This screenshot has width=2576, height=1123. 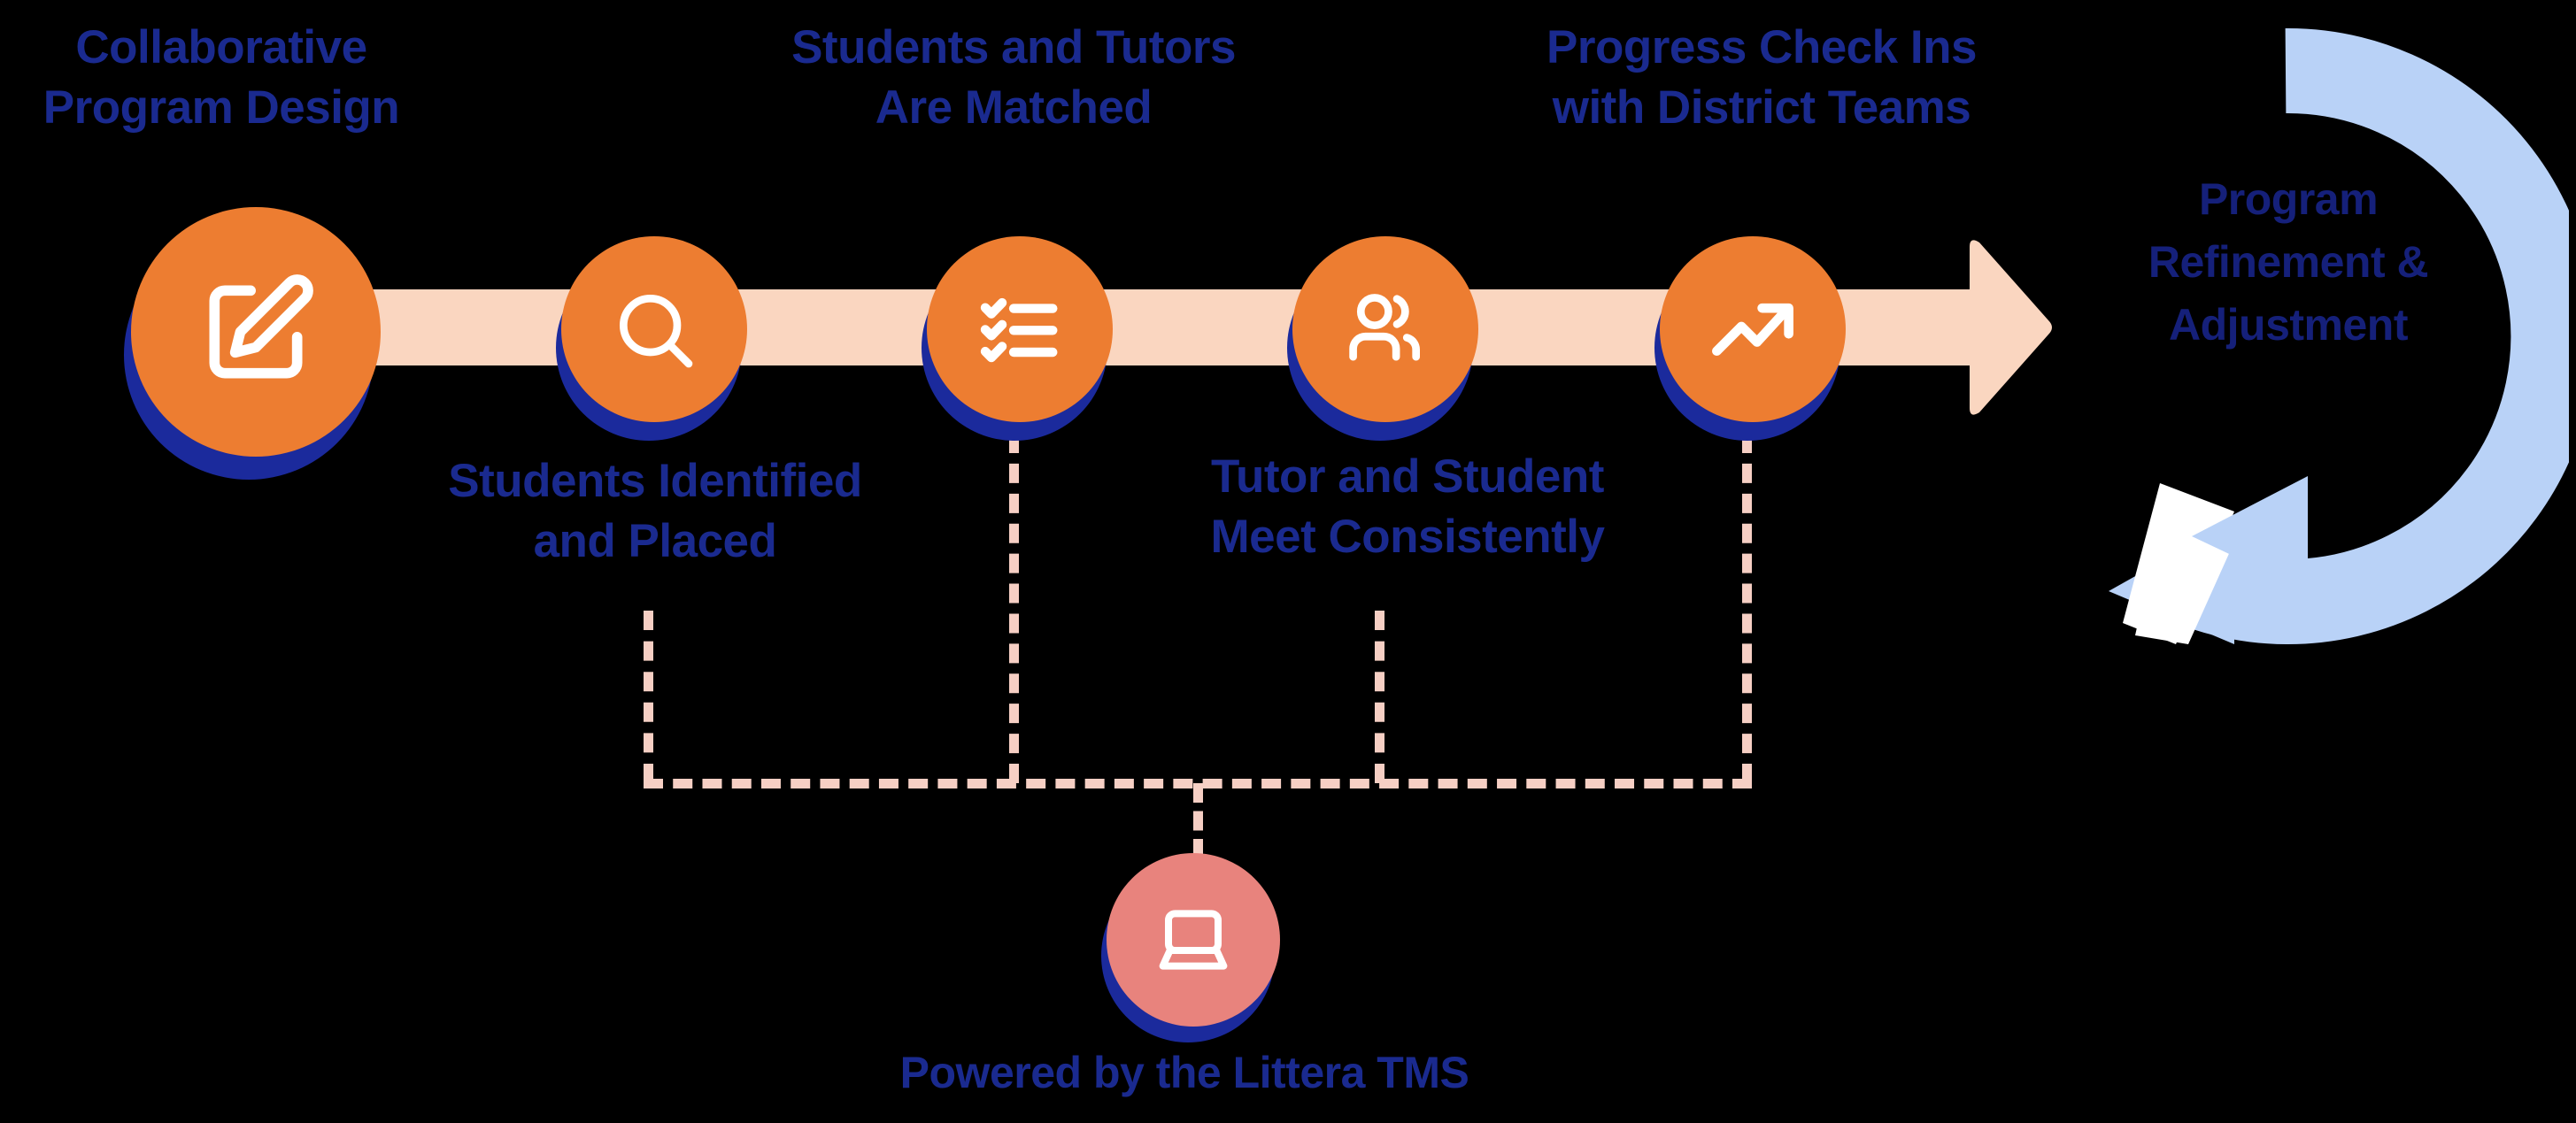 What do you see at coordinates (1379, 697) in the screenshot?
I see `dash-connector-step4` at bounding box center [1379, 697].